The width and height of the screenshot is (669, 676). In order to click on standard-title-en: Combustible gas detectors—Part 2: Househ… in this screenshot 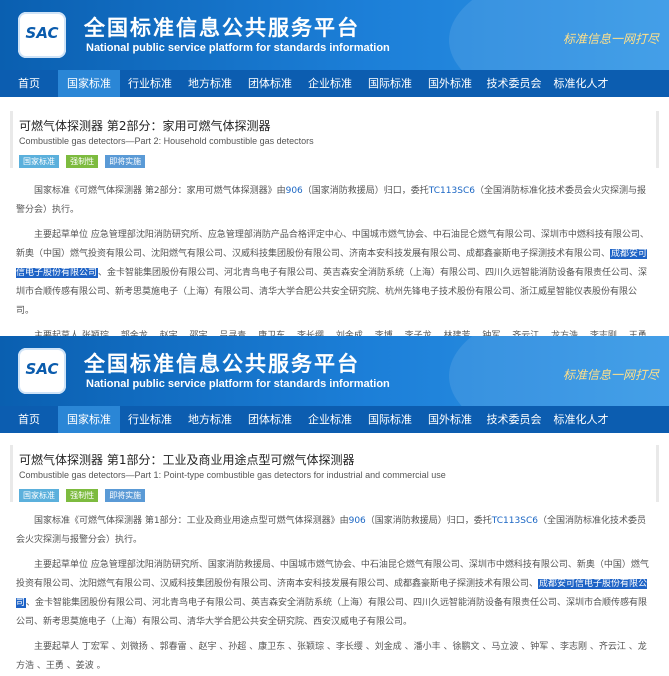, I will do `click(166, 141)`.